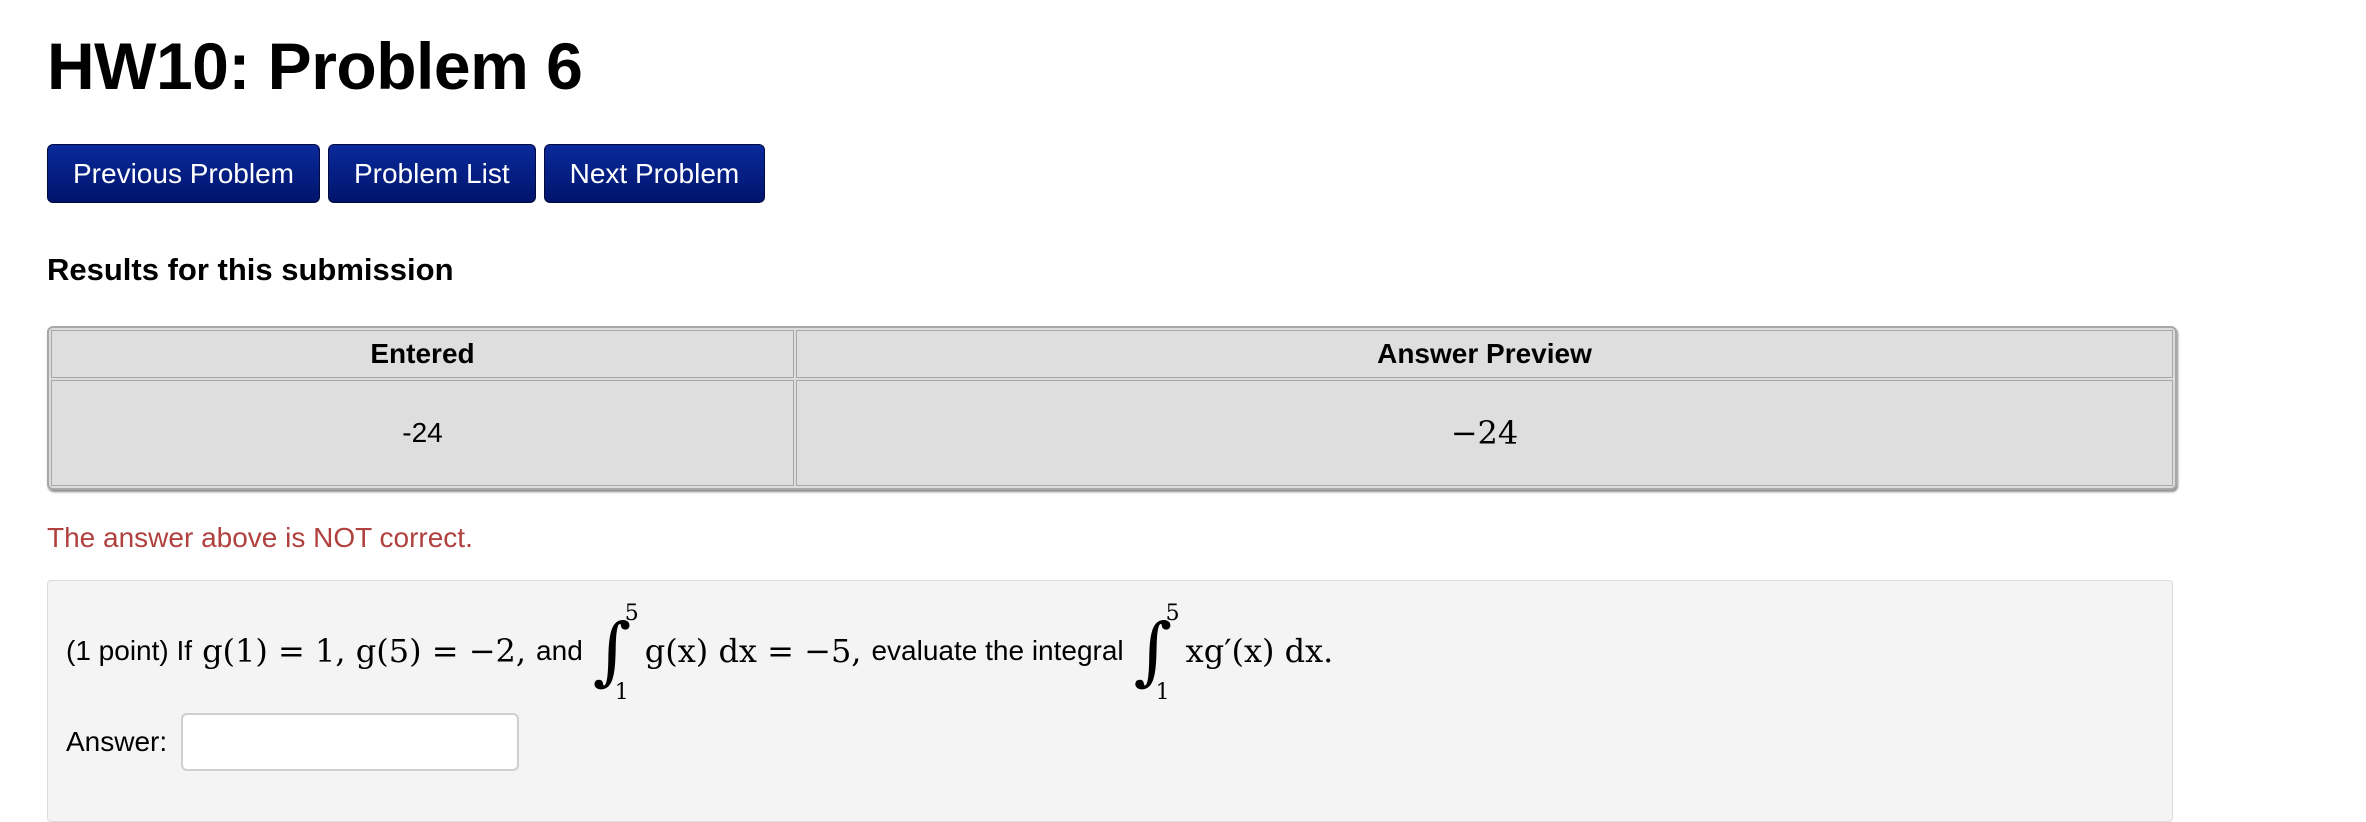 Image resolution: width=2366 pixels, height=822 pixels. I want to click on evaluate-text: evaluate the integral, so click(997, 650).